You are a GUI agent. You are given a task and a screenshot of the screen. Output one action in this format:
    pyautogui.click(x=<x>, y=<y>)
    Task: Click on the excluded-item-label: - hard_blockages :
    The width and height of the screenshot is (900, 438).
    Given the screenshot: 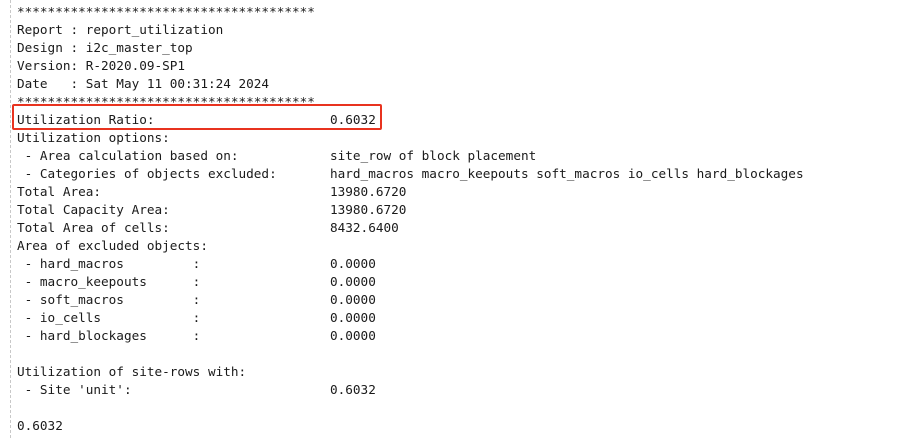 What is the action you would take?
    pyautogui.click(x=109, y=335)
    